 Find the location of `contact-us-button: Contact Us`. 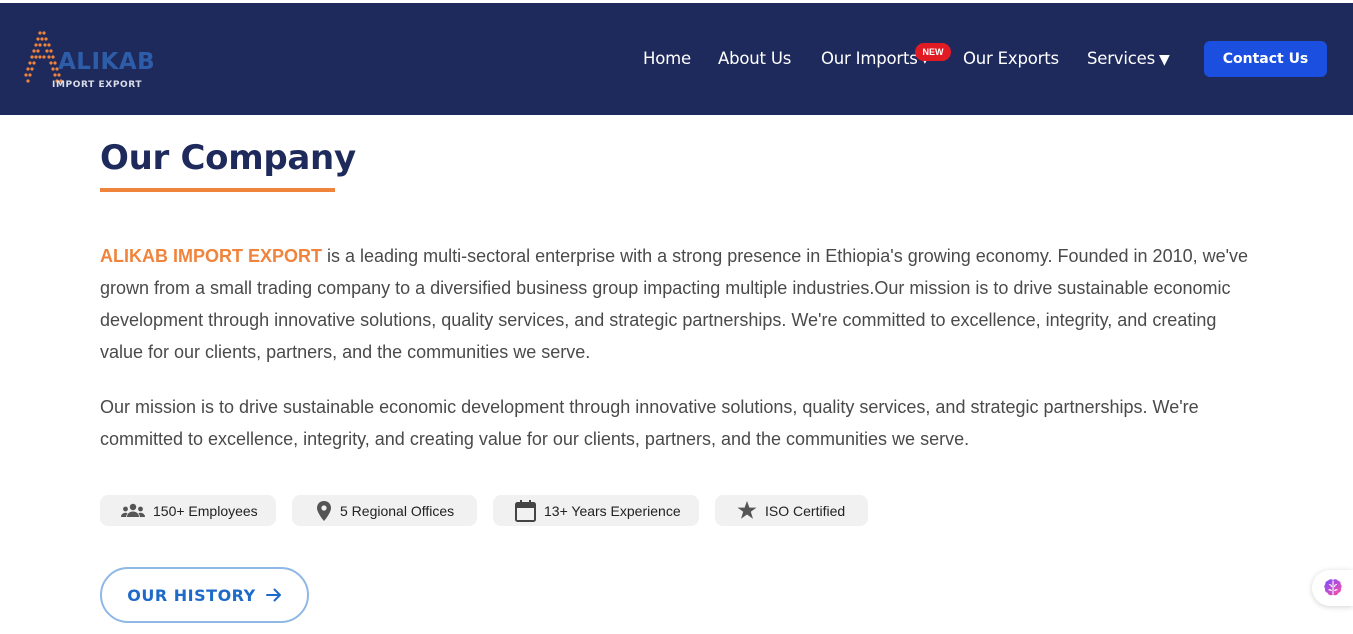

contact-us-button: Contact Us is located at coordinates (1265, 59).